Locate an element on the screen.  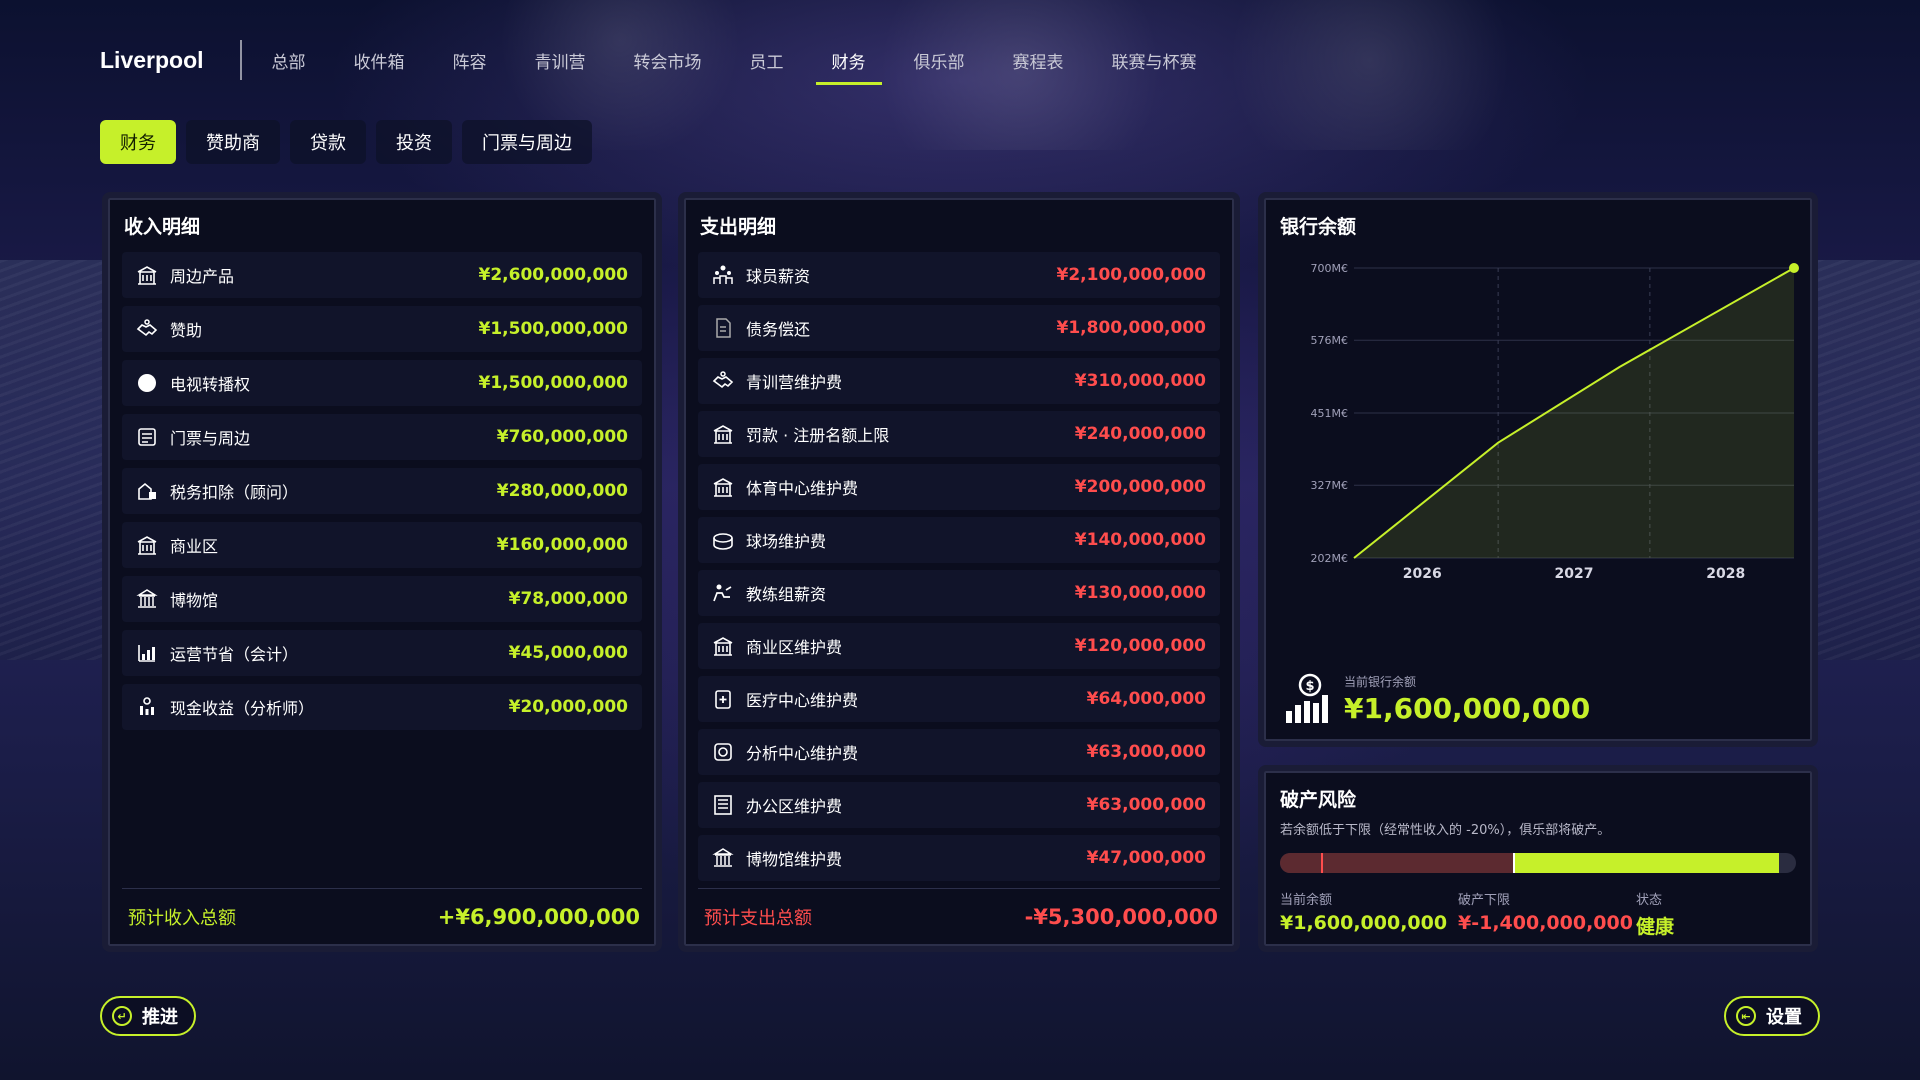
risk-bar-negative-zone is located at coordinates (1397, 863).